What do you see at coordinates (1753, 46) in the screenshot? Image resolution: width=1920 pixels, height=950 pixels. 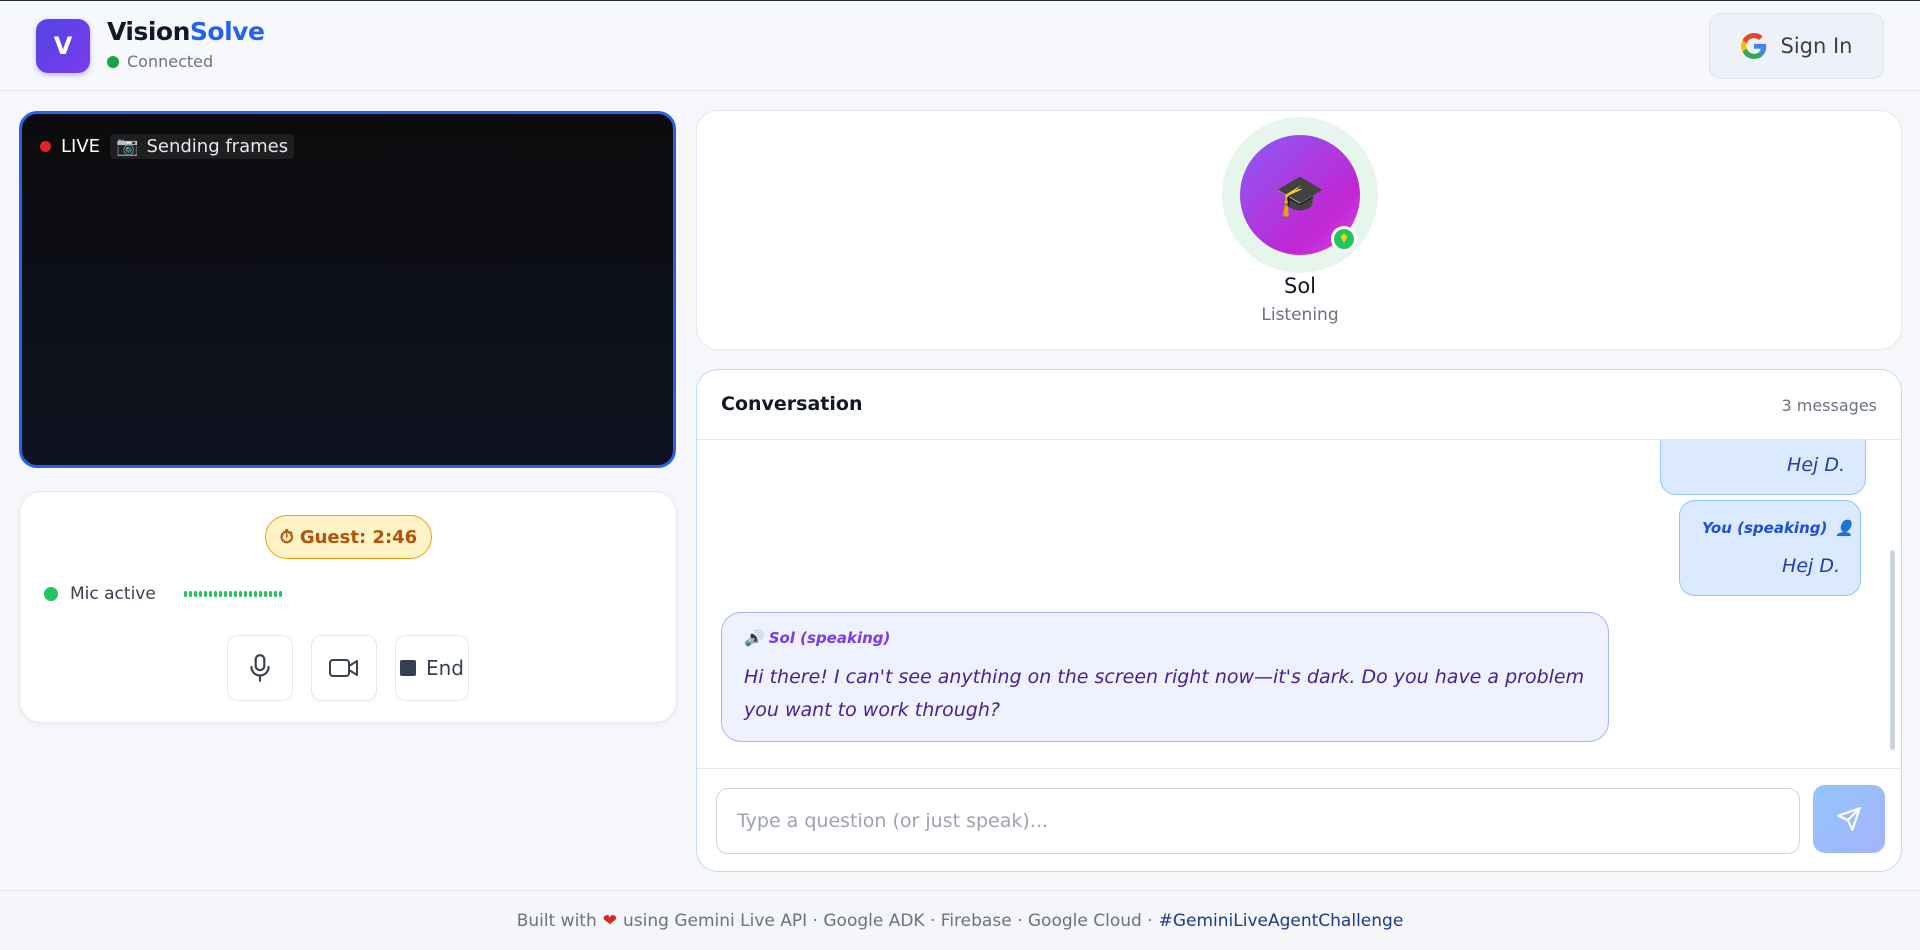 I see `google-icon` at bounding box center [1753, 46].